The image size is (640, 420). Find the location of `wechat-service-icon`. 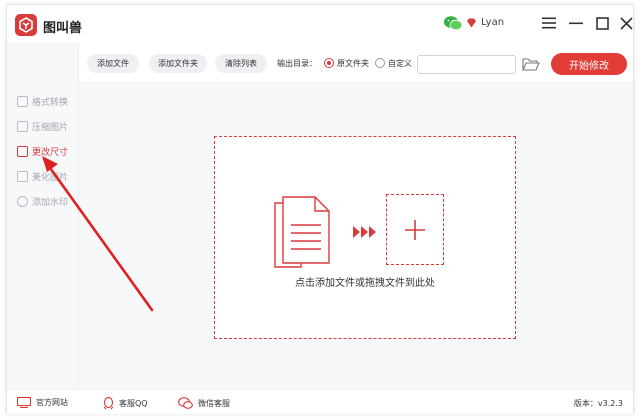

wechat-service-icon is located at coordinates (185, 403).